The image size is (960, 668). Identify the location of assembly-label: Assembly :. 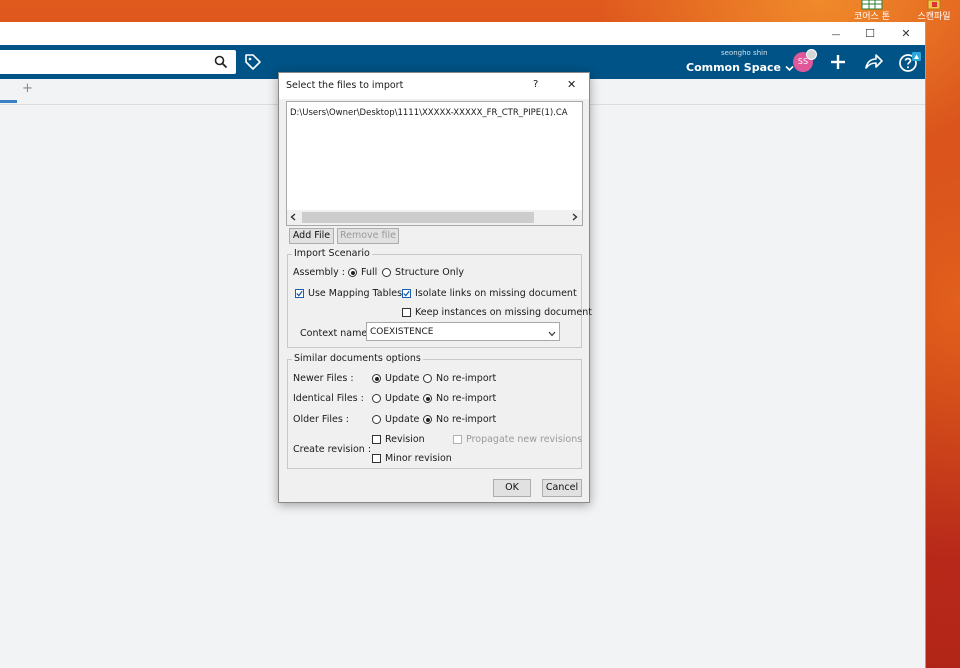
(319, 272).